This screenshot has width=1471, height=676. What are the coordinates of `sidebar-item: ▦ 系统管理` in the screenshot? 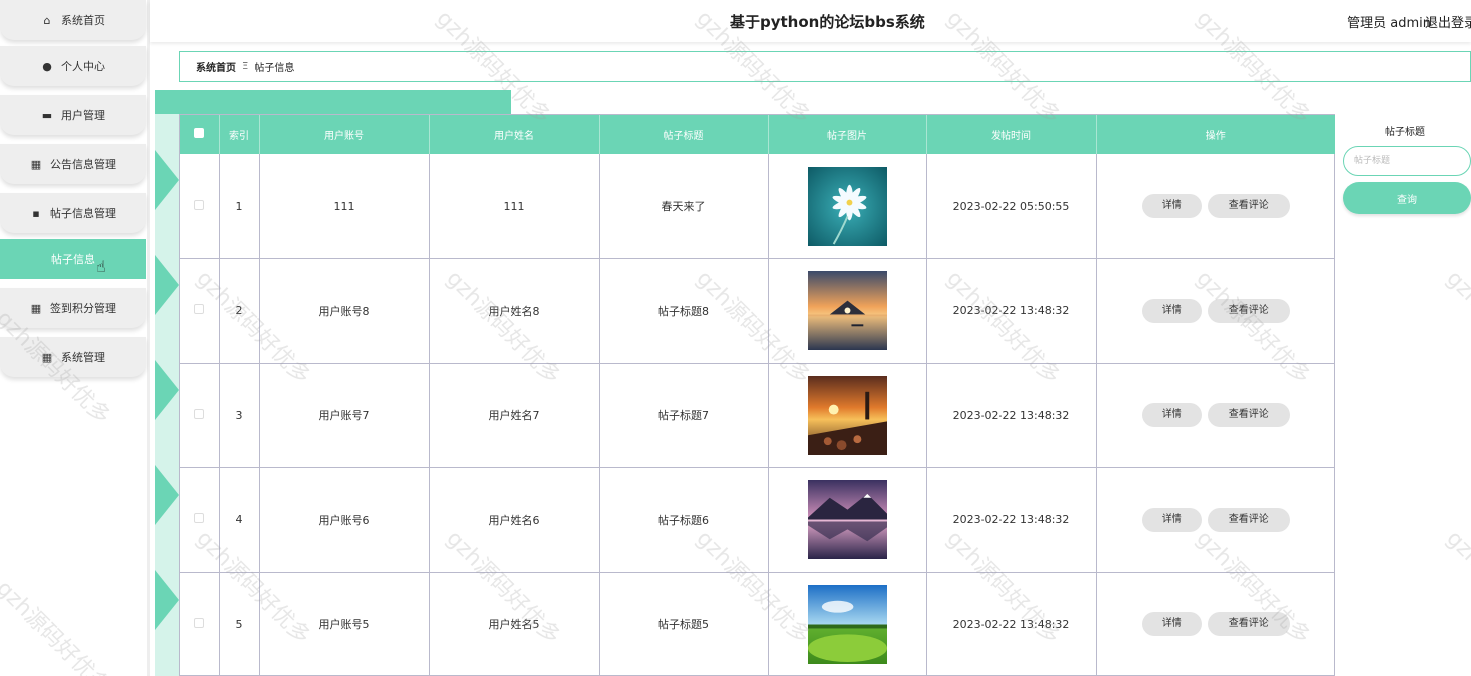 It's located at (73, 357).